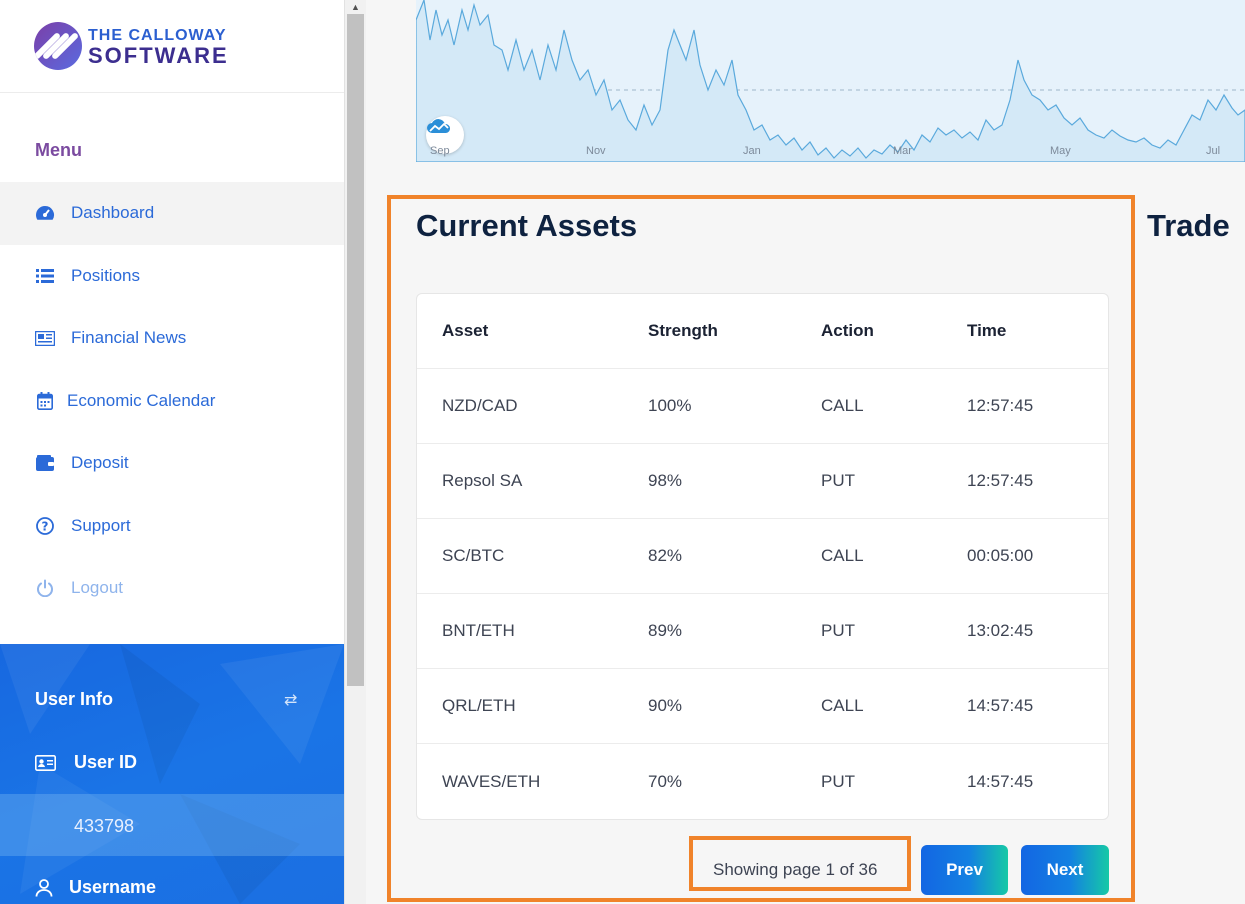 This screenshot has height=904, width=1245. What do you see at coordinates (45, 463) in the screenshot?
I see `wallet-icon` at bounding box center [45, 463].